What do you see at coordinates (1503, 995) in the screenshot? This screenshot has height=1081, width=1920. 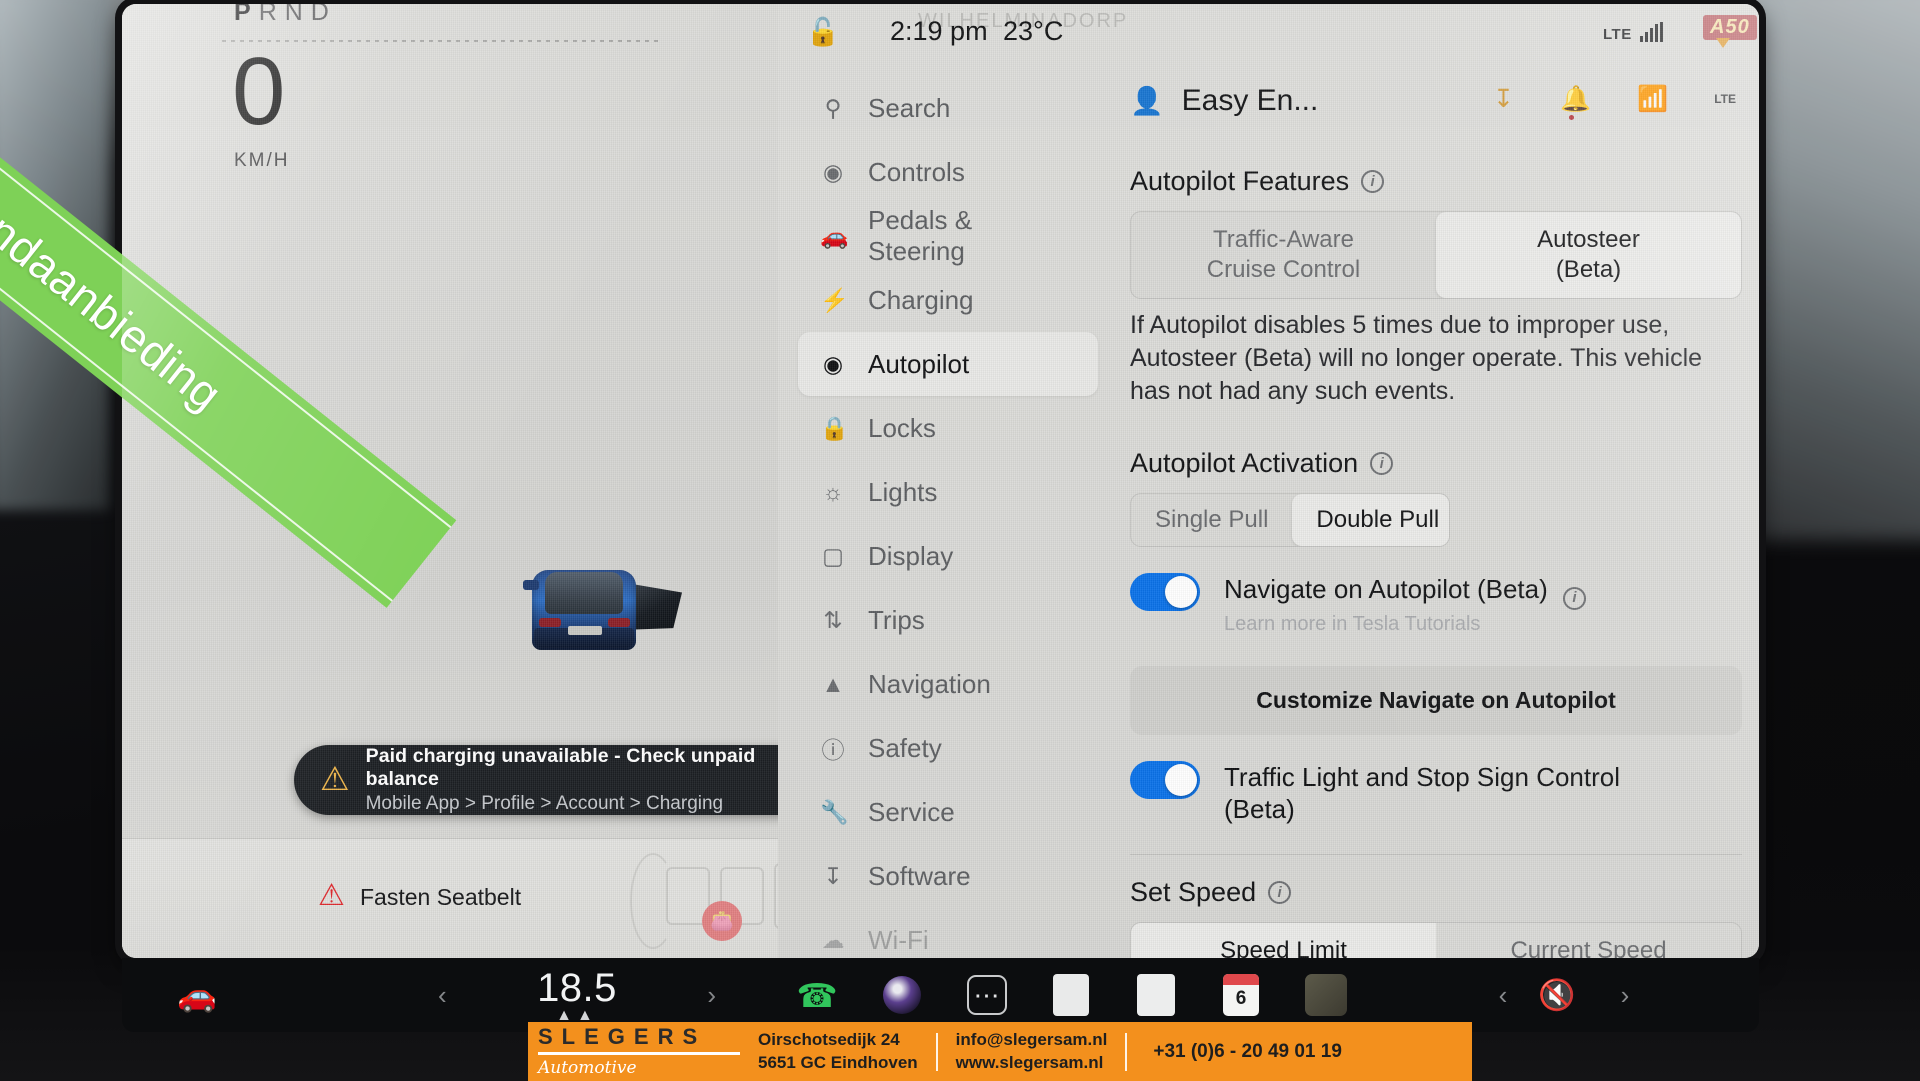 I see `media-prev-button: ‹` at bounding box center [1503, 995].